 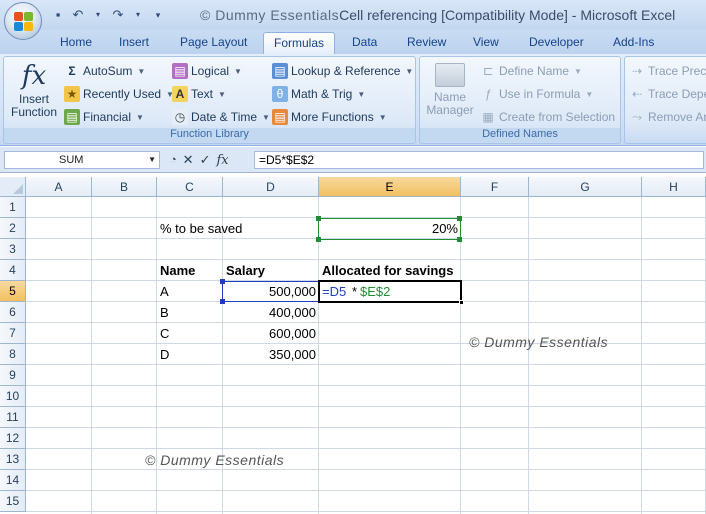 I want to click on autosum-button: Σ AutoSum ▼, so click(x=104, y=71).